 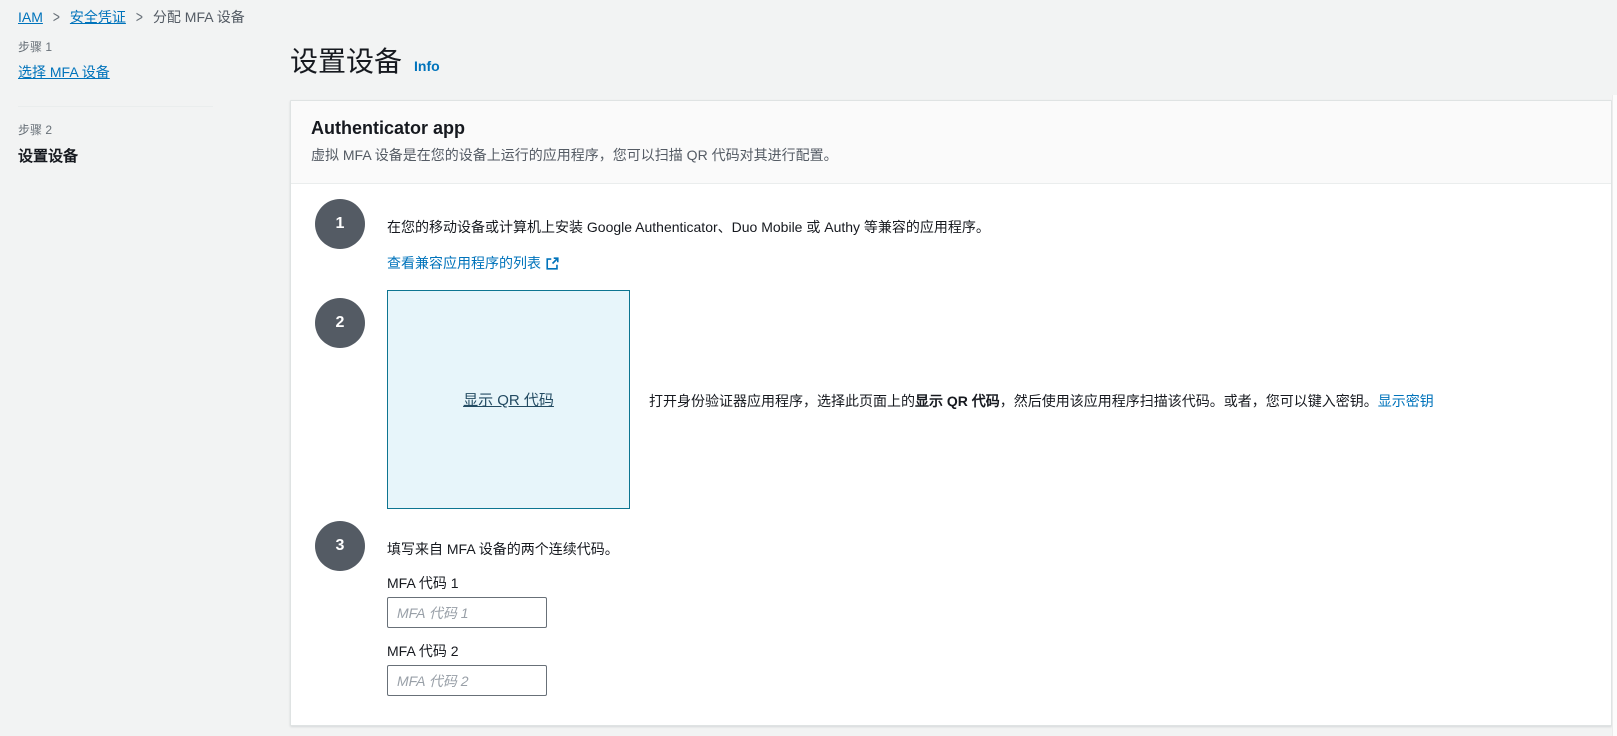 What do you see at coordinates (464, 263) in the screenshot?
I see `compatible-apps-link-label: 查看兼容应用程序的列表` at bounding box center [464, 263].